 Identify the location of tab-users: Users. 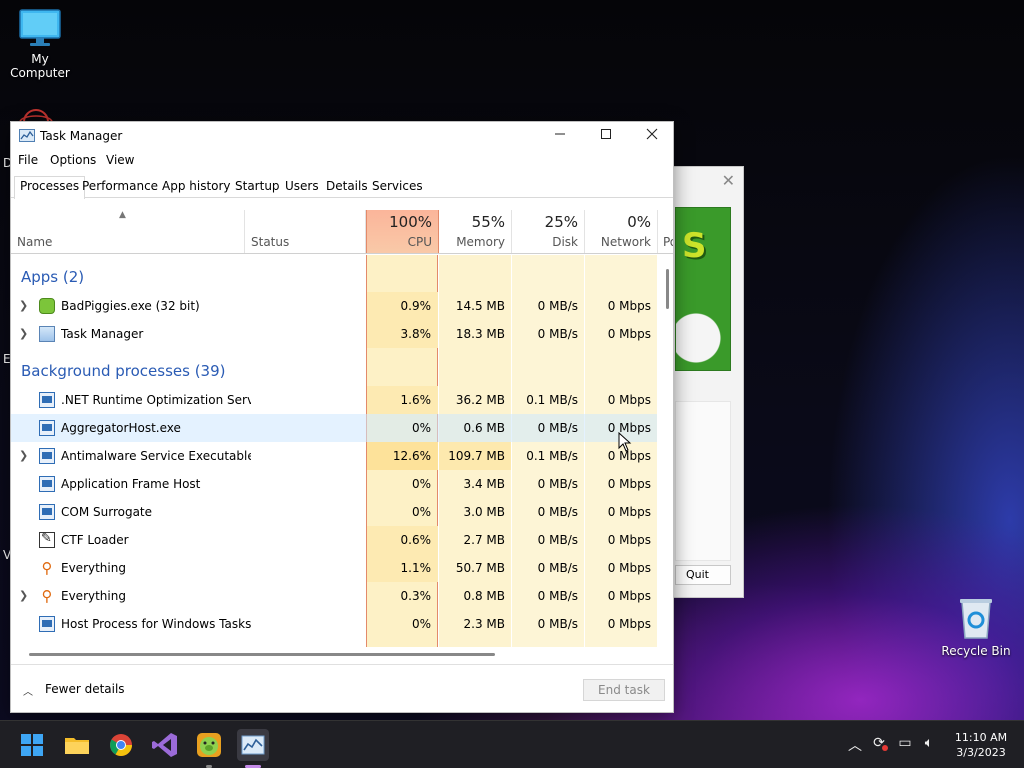
(302, 186).